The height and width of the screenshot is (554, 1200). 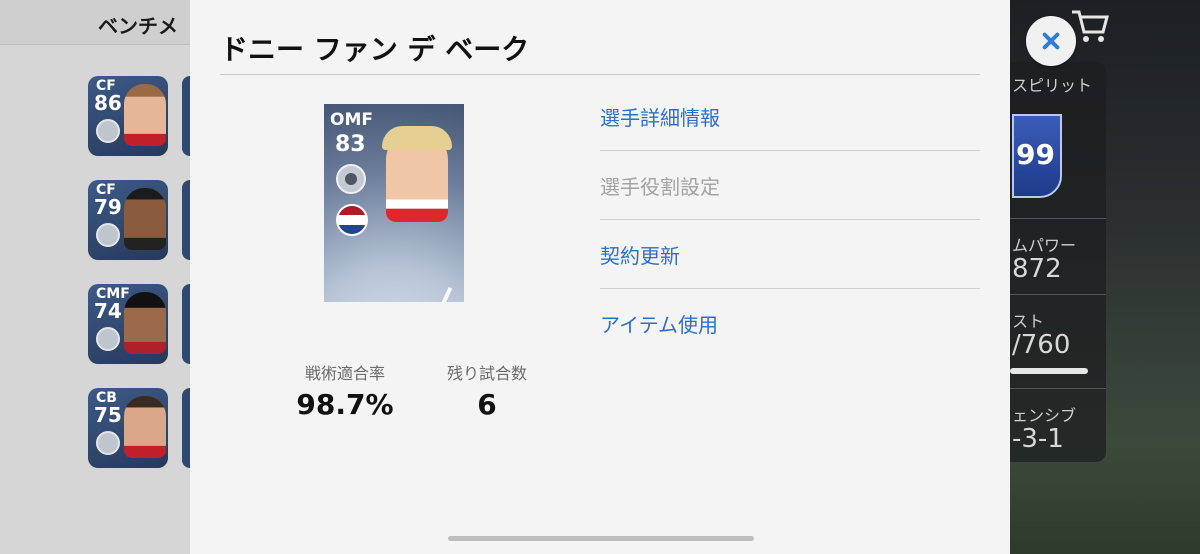 What do you see at coordinates (600, 74) in the screenshot?
I see `title-divider` at bounding box center [600, 74].